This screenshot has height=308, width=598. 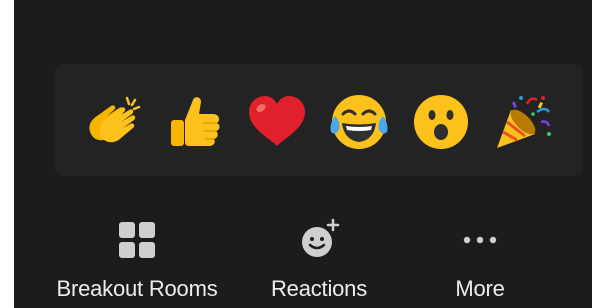 What do you see at coordinates (277, 122) in the screenshot?
I see `heart-icon` at bounding box center [277, 122].